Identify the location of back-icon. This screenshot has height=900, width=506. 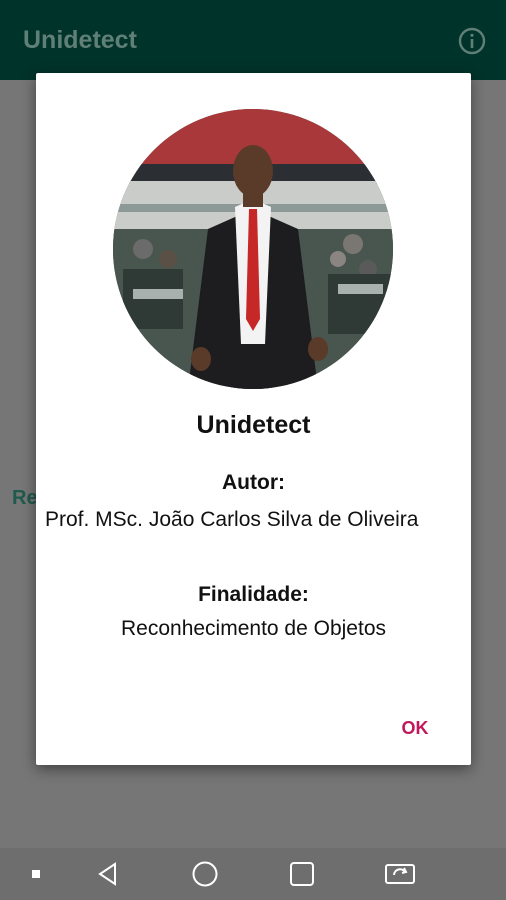
(108, 874).